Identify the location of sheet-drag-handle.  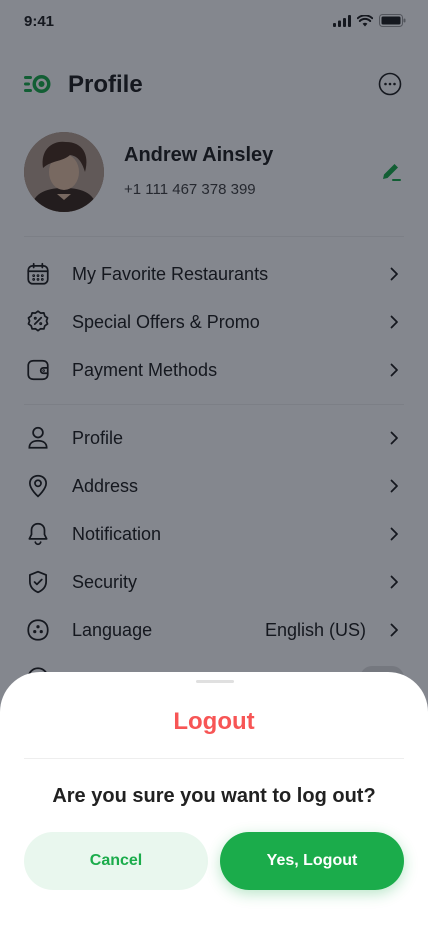
(215, 681).